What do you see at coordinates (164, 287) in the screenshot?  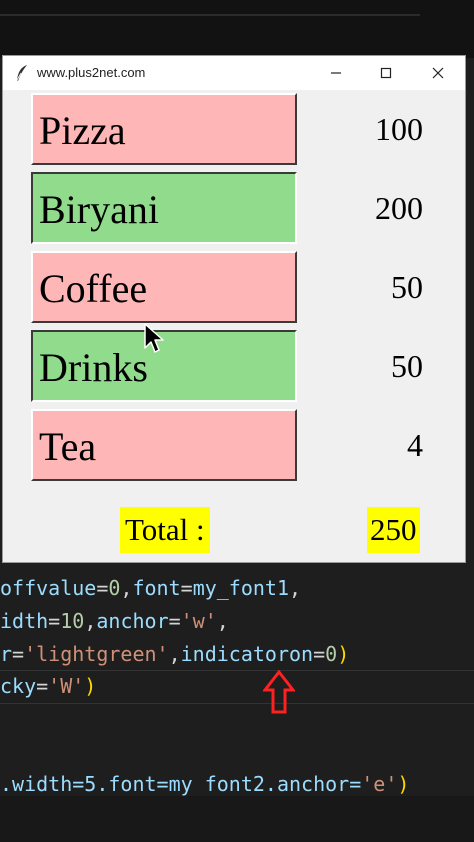 I see `item-toggle-coffee: Coffee` at bounding box center [164, 287].